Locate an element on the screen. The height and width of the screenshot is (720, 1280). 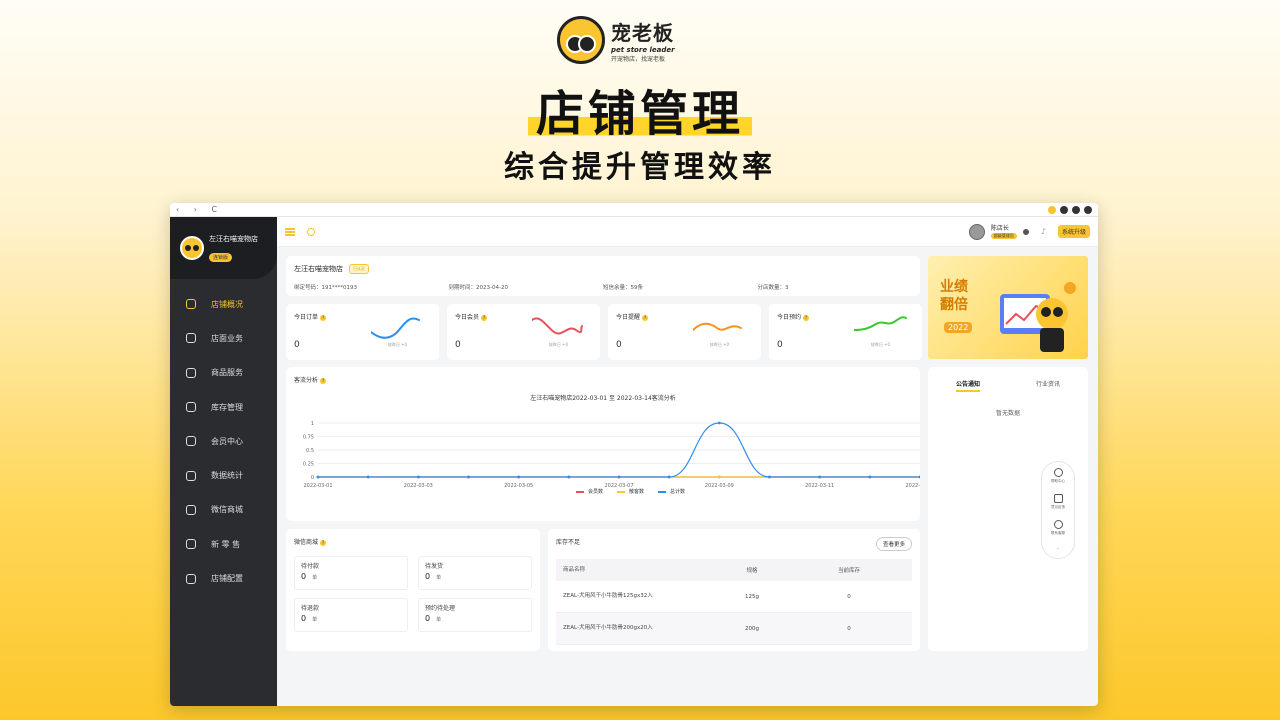
order-status-cell: 待发货 0单 is located at coordinates (475, 573).